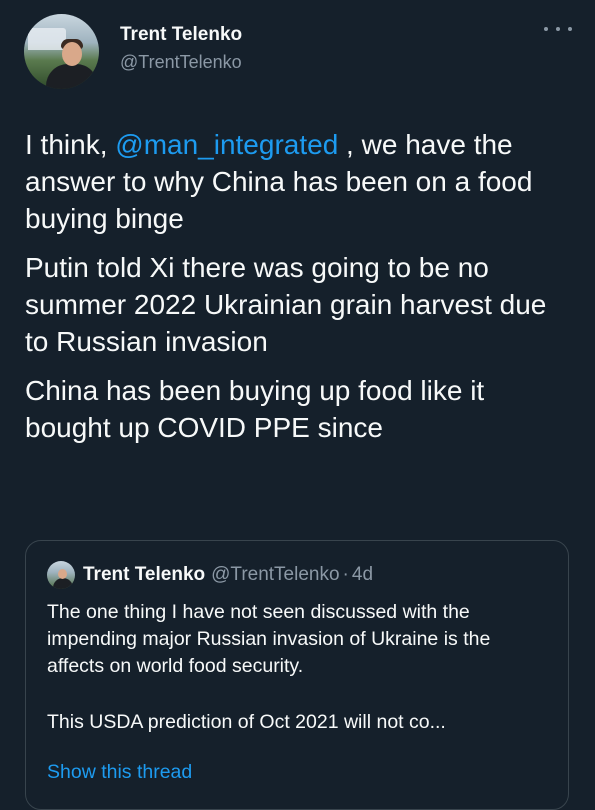 Image resolution: width=595 pixels, height=810 pixels. What do you see at coordinates (275, 574) in the screenshot?
I see `quoted-author-handle: @TrentTelenko` at bounding box center [275, 574].